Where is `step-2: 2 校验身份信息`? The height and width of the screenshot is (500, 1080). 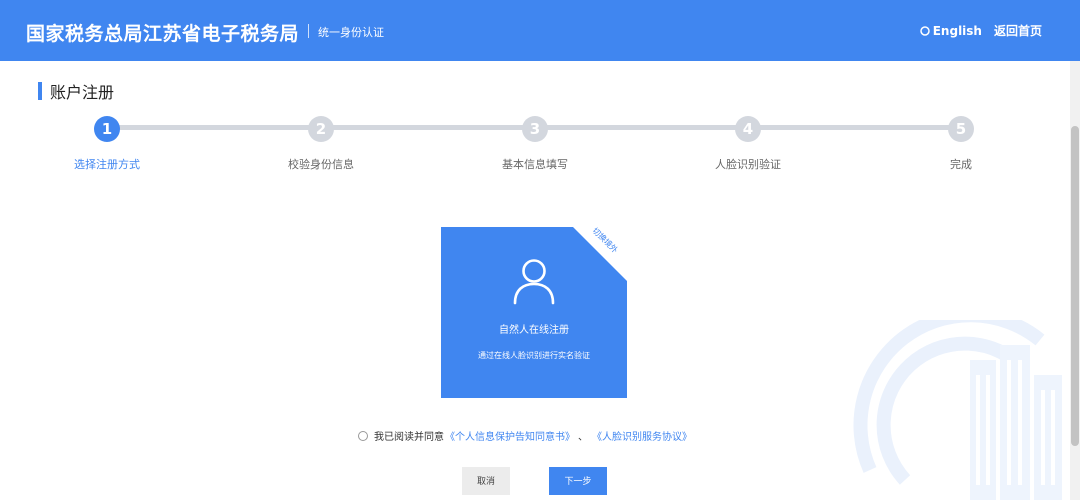 step-2: 2 校验身份信息 is located at coordinates (321, 144).